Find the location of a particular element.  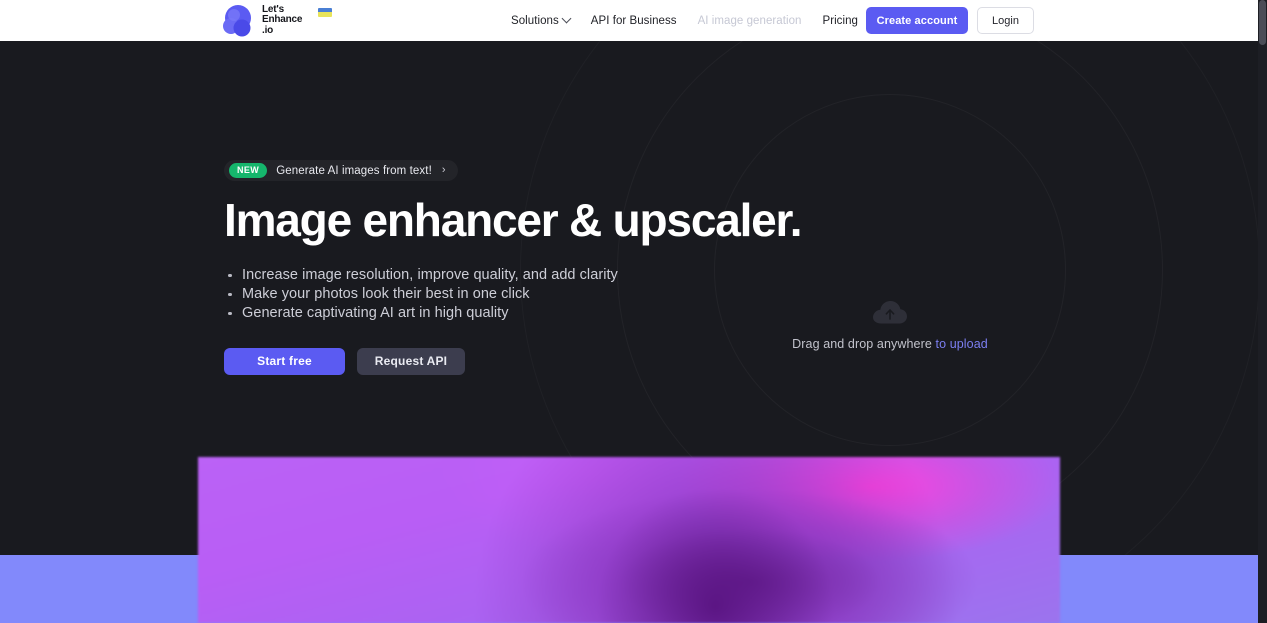

dropzone-upload-link: to upload is located at coordinates (962, 344).